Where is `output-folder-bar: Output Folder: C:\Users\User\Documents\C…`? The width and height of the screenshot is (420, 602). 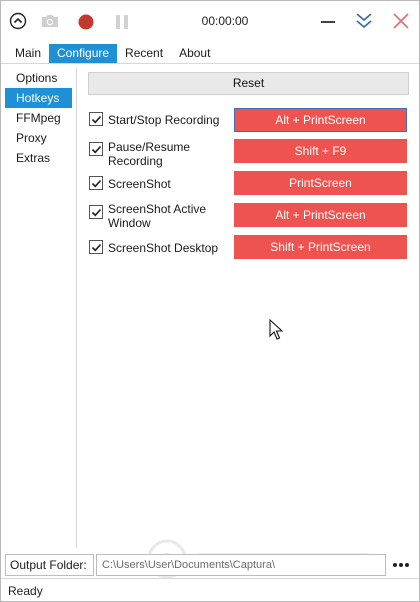
output-folder-bar: Output Folder: C:\Users\User\Documents\C… is located at coordinates (210, 565).